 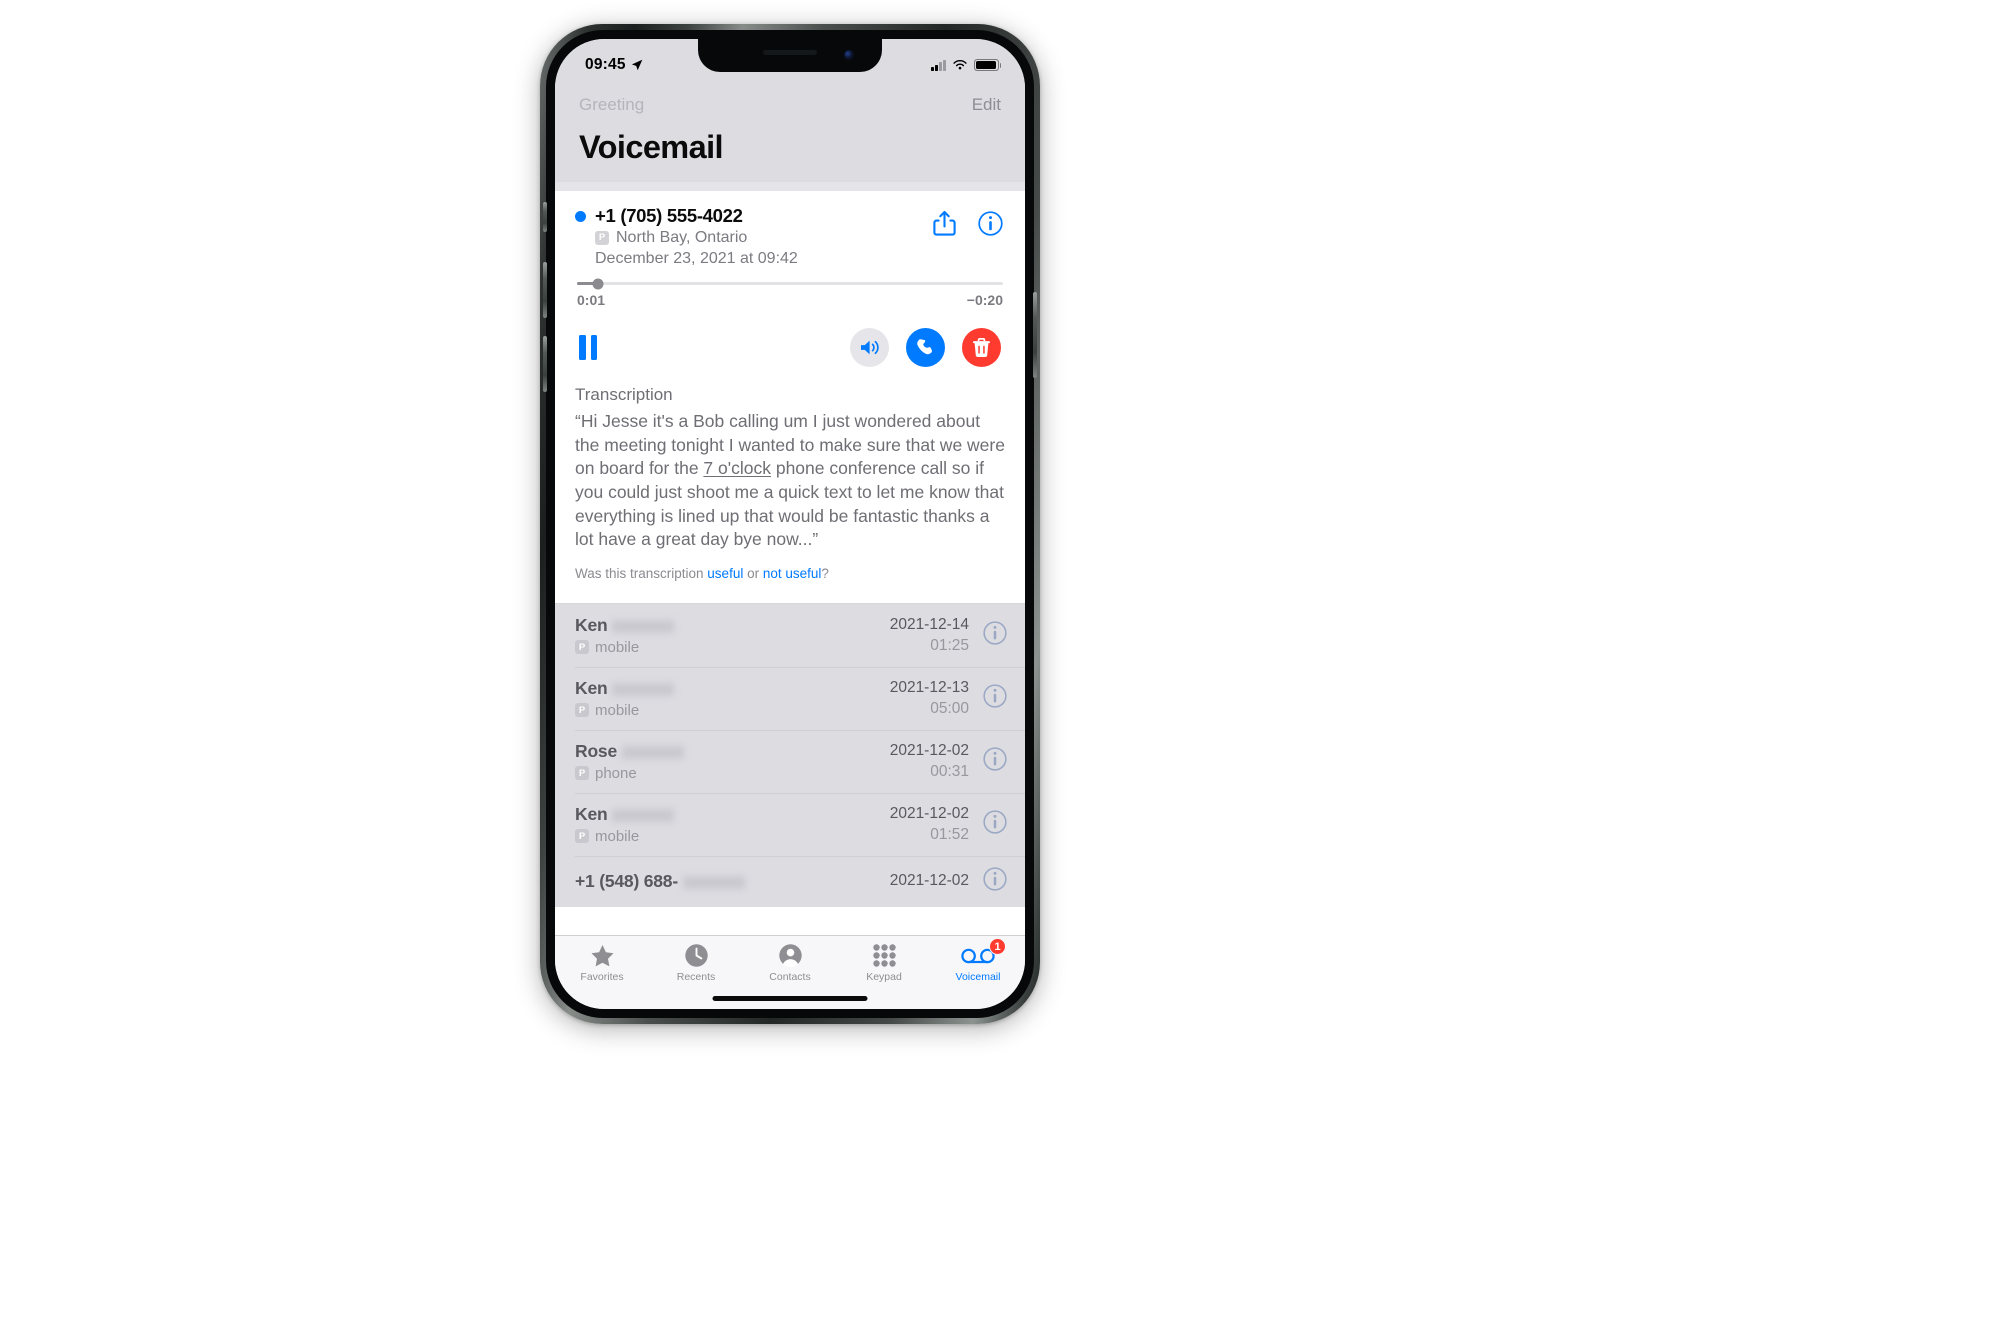 What do you see at coordinates (949, 645) in the screenshot?
I see `voicemail-duration: 01:25` at bounding box center [949, 645].